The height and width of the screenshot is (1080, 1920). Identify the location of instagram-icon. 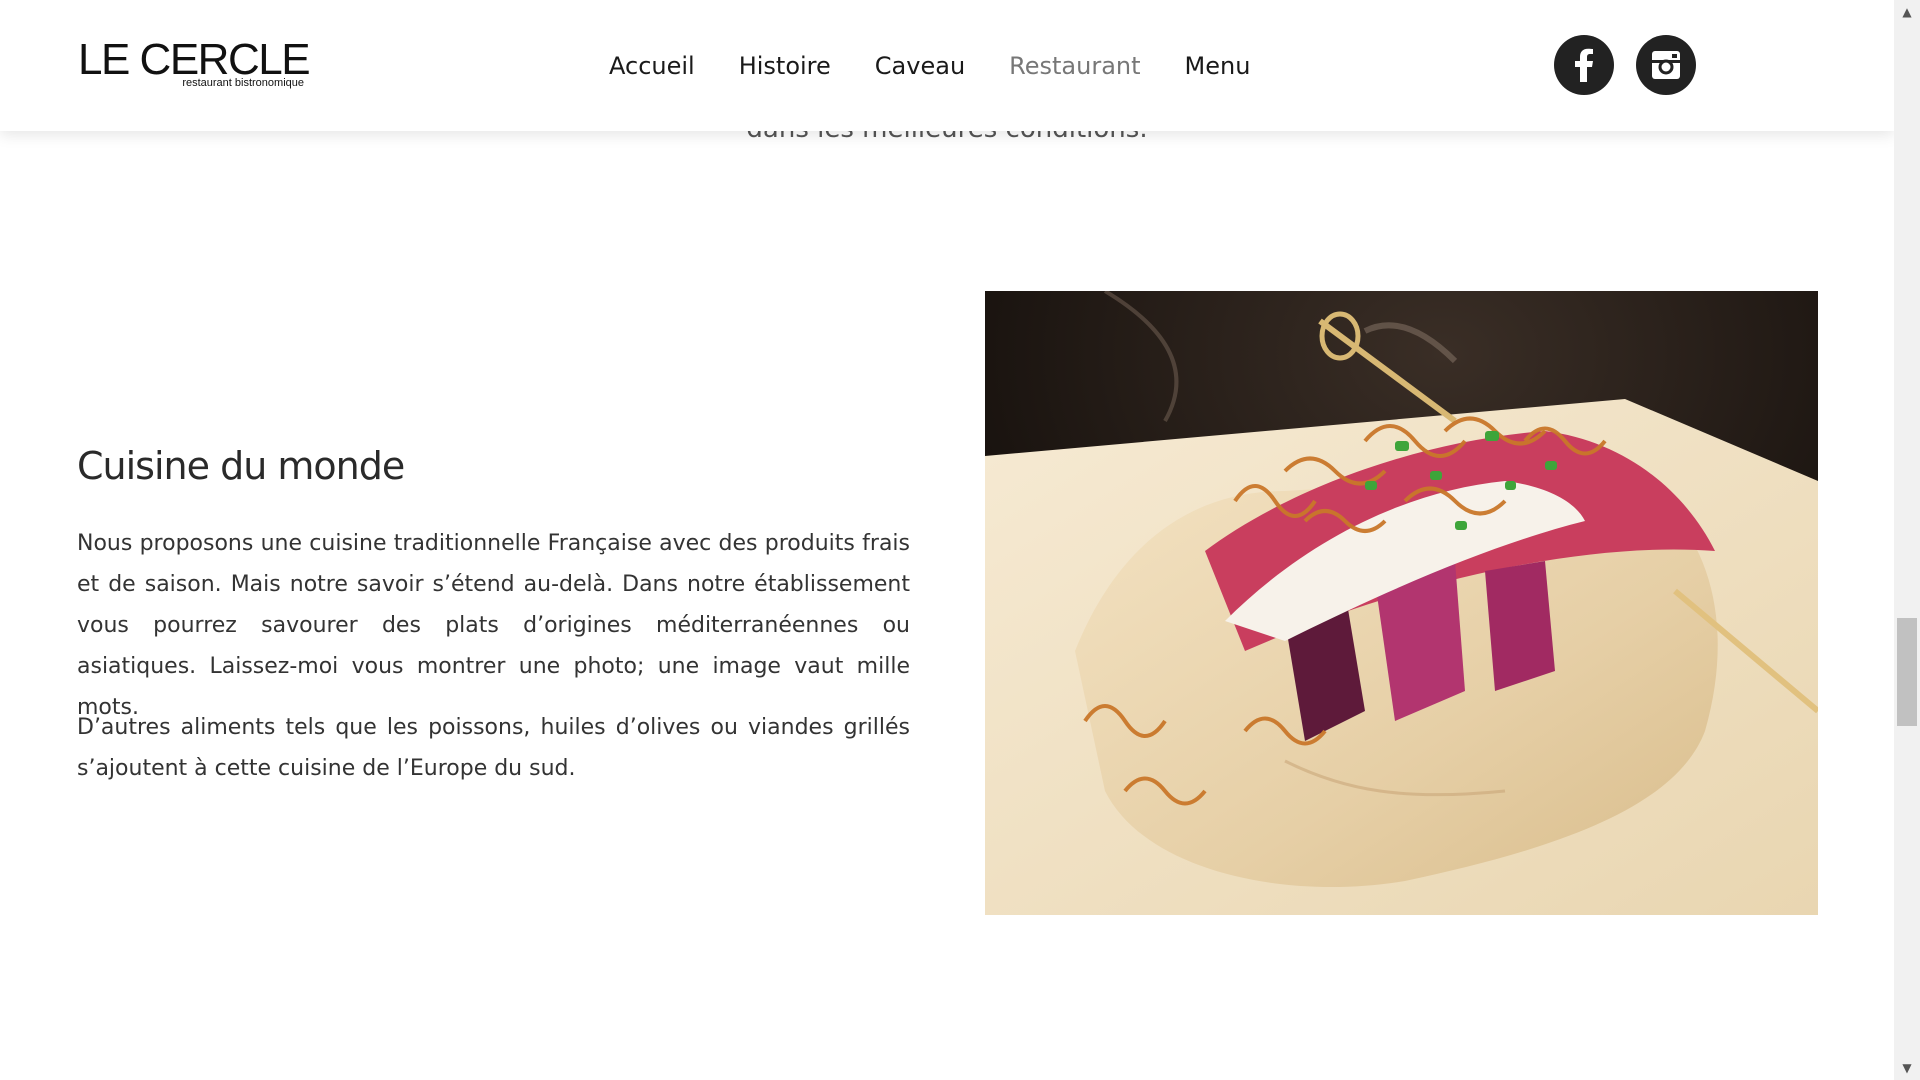
(1666, 65).